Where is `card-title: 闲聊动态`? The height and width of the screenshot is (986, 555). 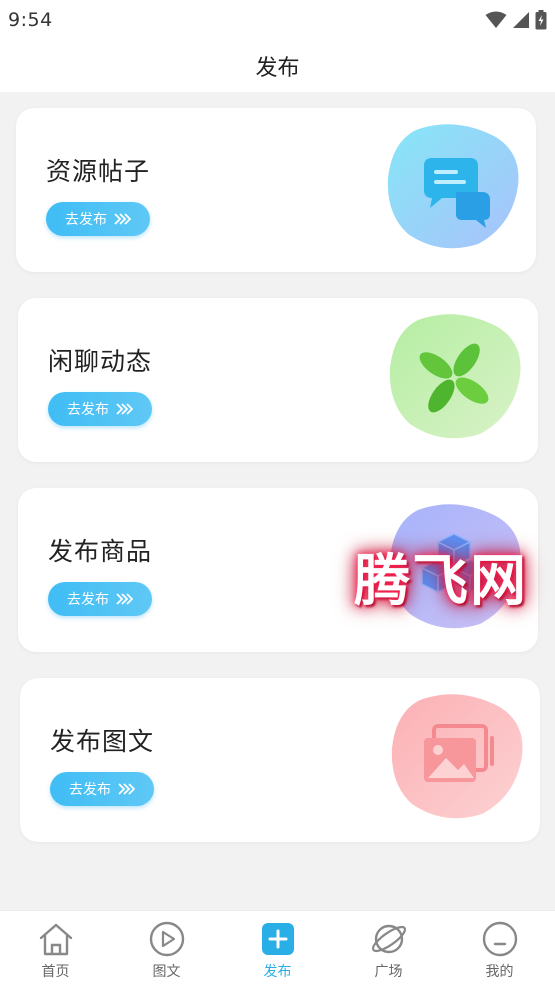 card-title: 闲聊动态 is located at coordinates (100, 361).